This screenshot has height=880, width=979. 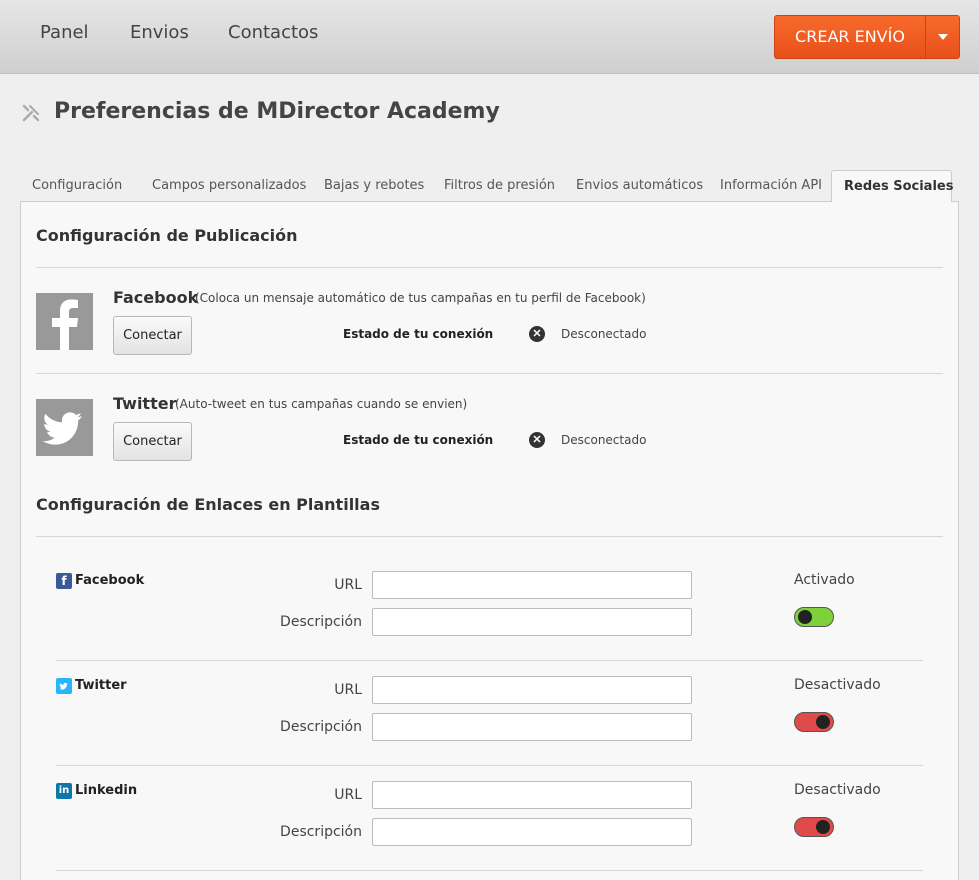 What do you see at coordinates (639, 186) in the screenshot?
I see `tab-envios-automaticos: Envios automáticos` at bounding box center [639, 186].